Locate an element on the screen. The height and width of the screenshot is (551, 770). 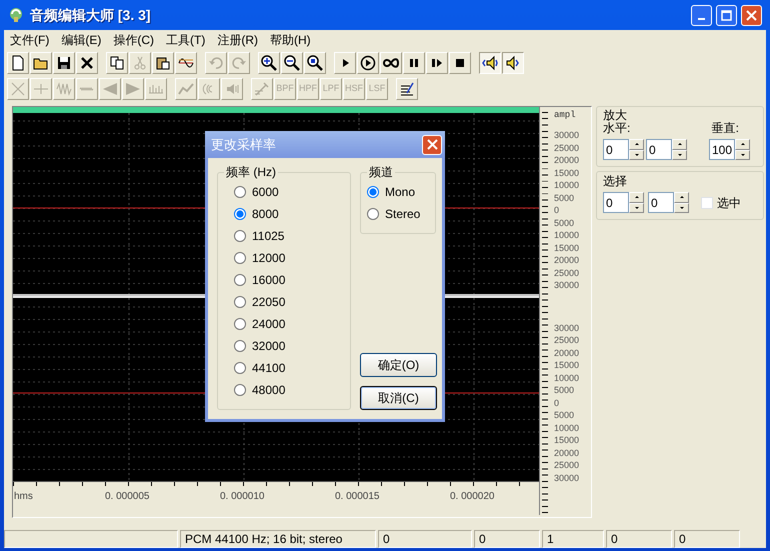
magnifier-icon is located at coordinates (315, 63).